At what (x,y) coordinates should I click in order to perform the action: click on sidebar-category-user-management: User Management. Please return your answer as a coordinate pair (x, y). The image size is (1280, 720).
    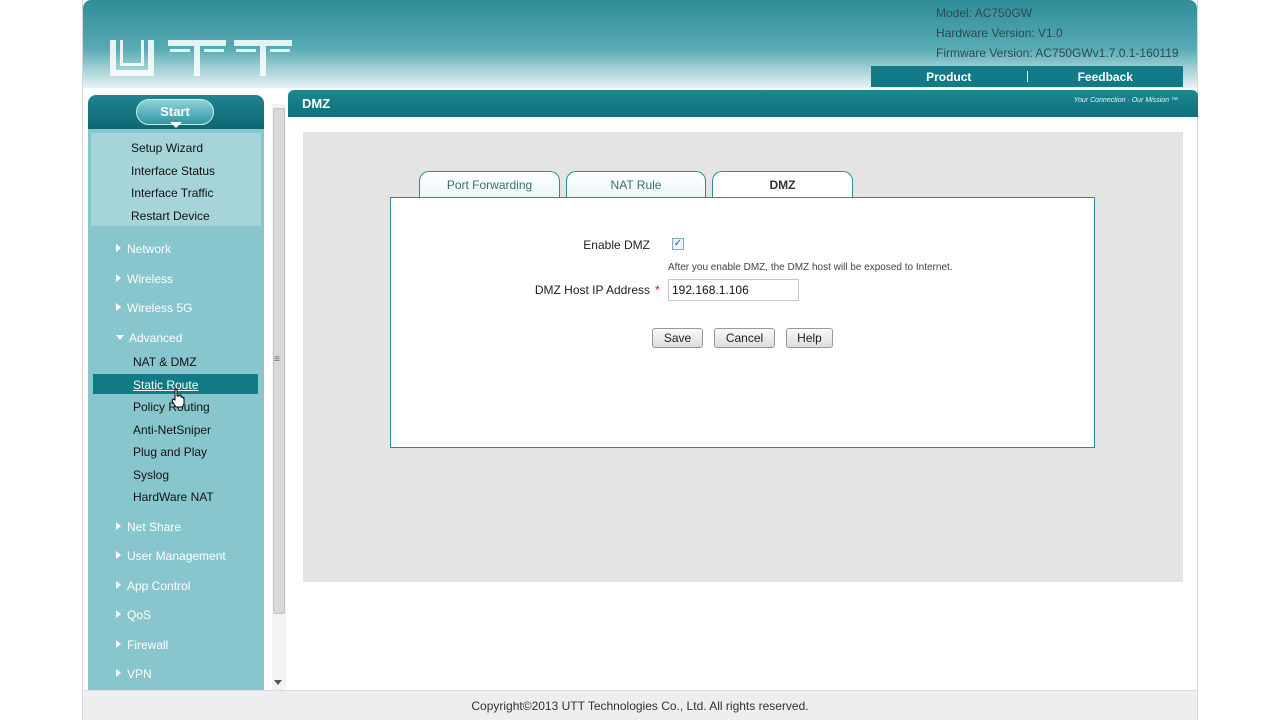
    Looking at the image, I should click on (171, 556).